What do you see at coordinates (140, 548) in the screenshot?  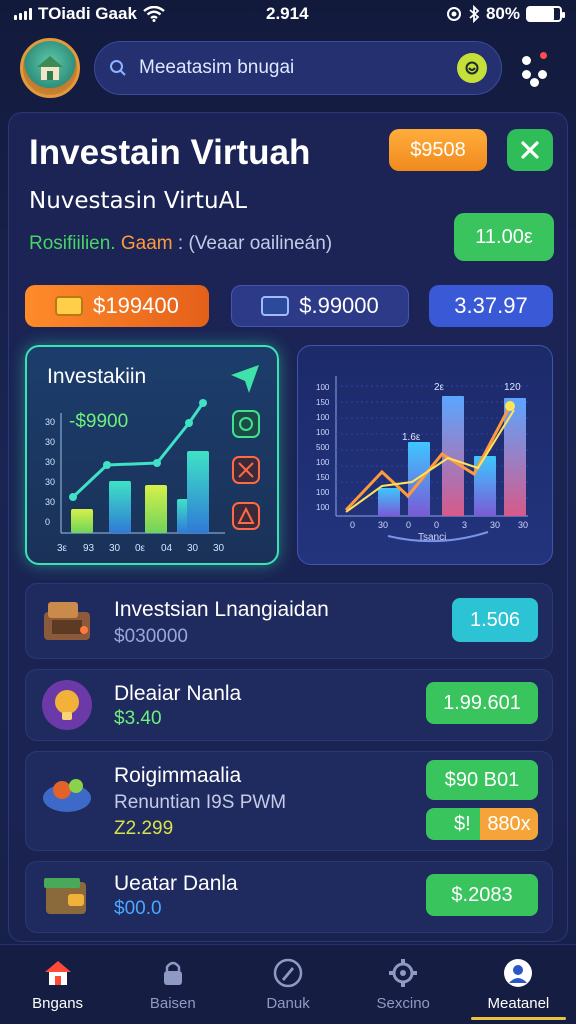 I see `left-chart-x-tick: 0ε` at bounding box center [140, 548].